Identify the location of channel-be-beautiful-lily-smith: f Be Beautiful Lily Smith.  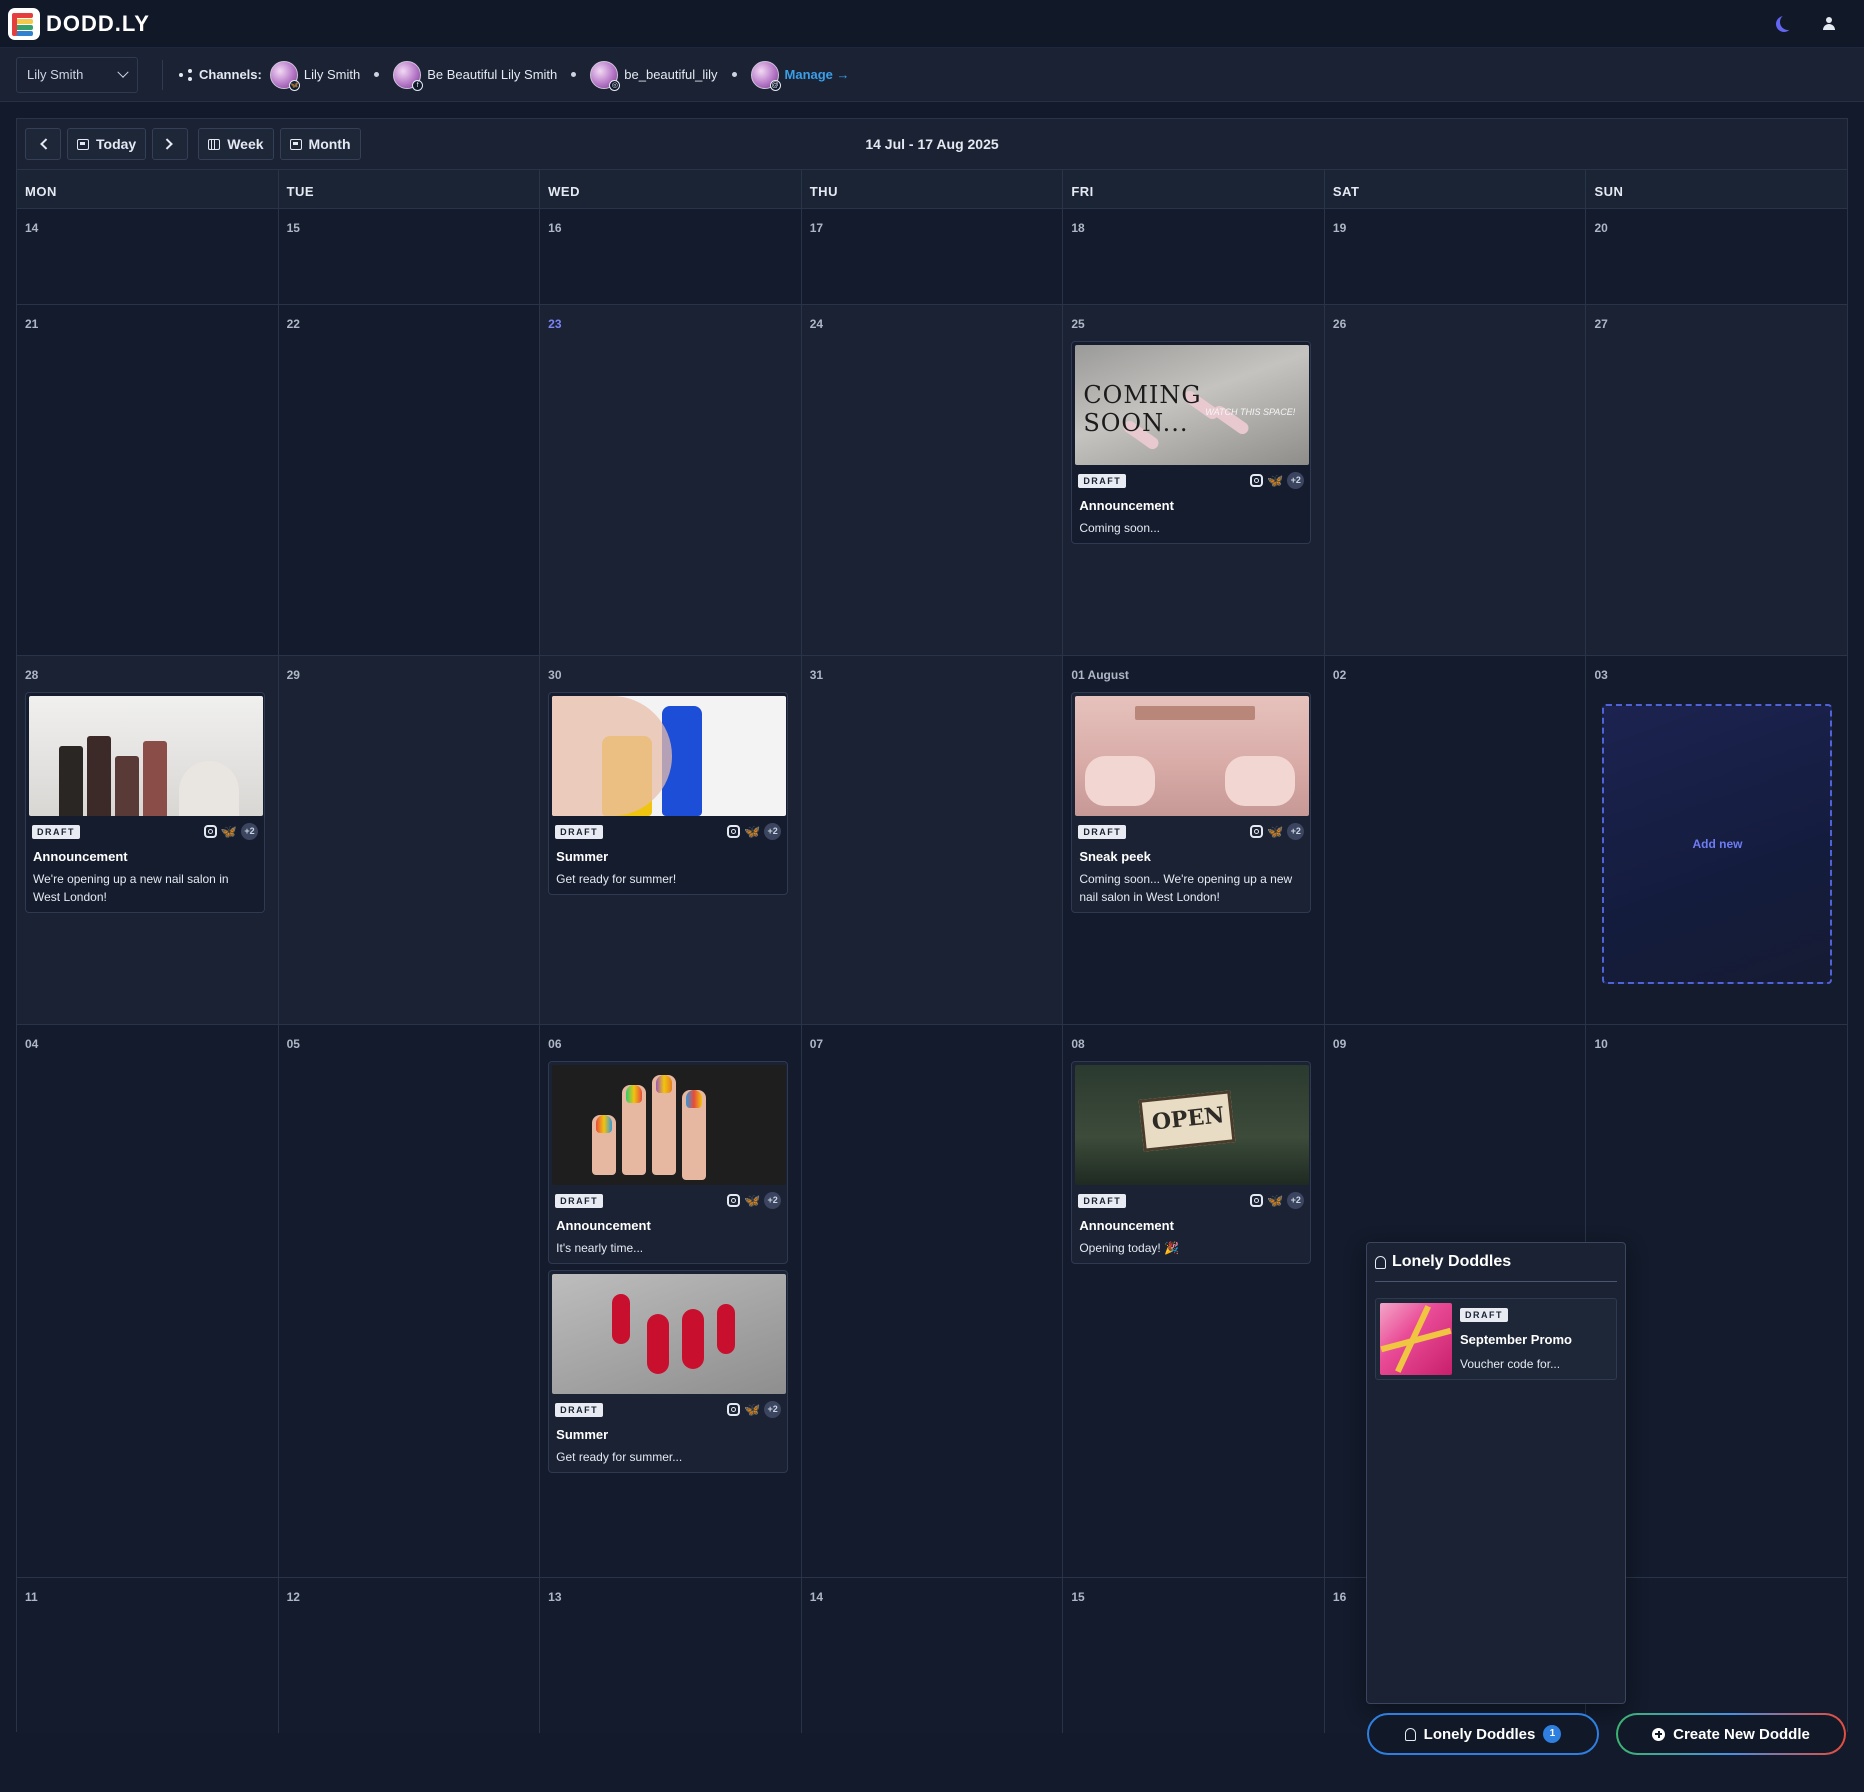
(475, 75).